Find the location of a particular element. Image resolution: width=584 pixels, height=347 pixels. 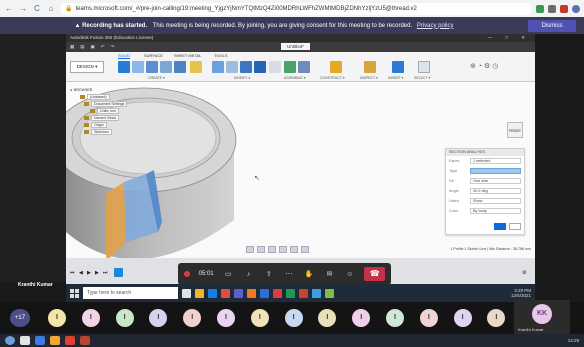

measure-icon is located at coordinates (370, 67).